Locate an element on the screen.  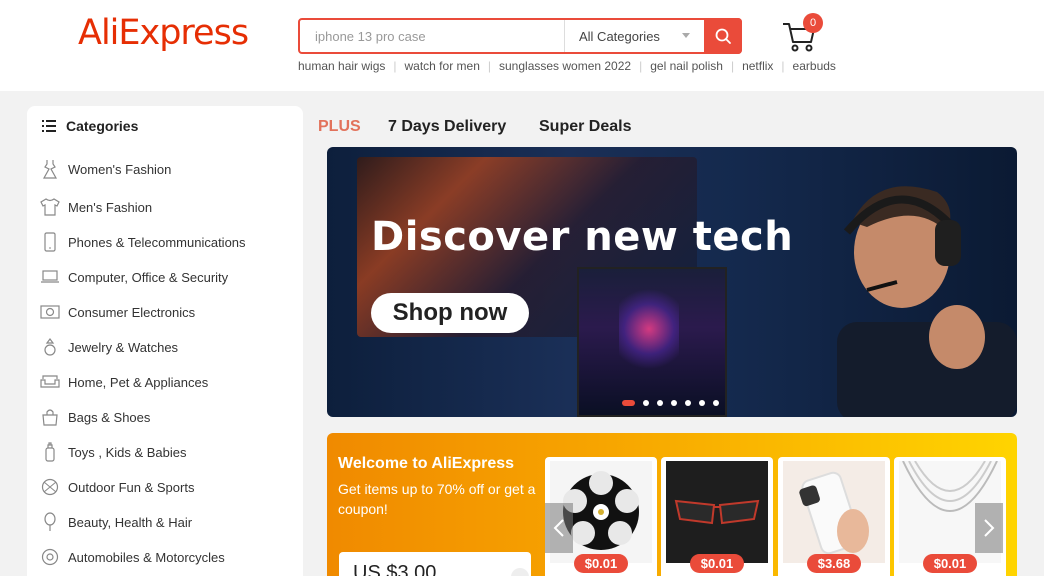
coupon-card: US $3.00 is located at coordinates (435, 564).